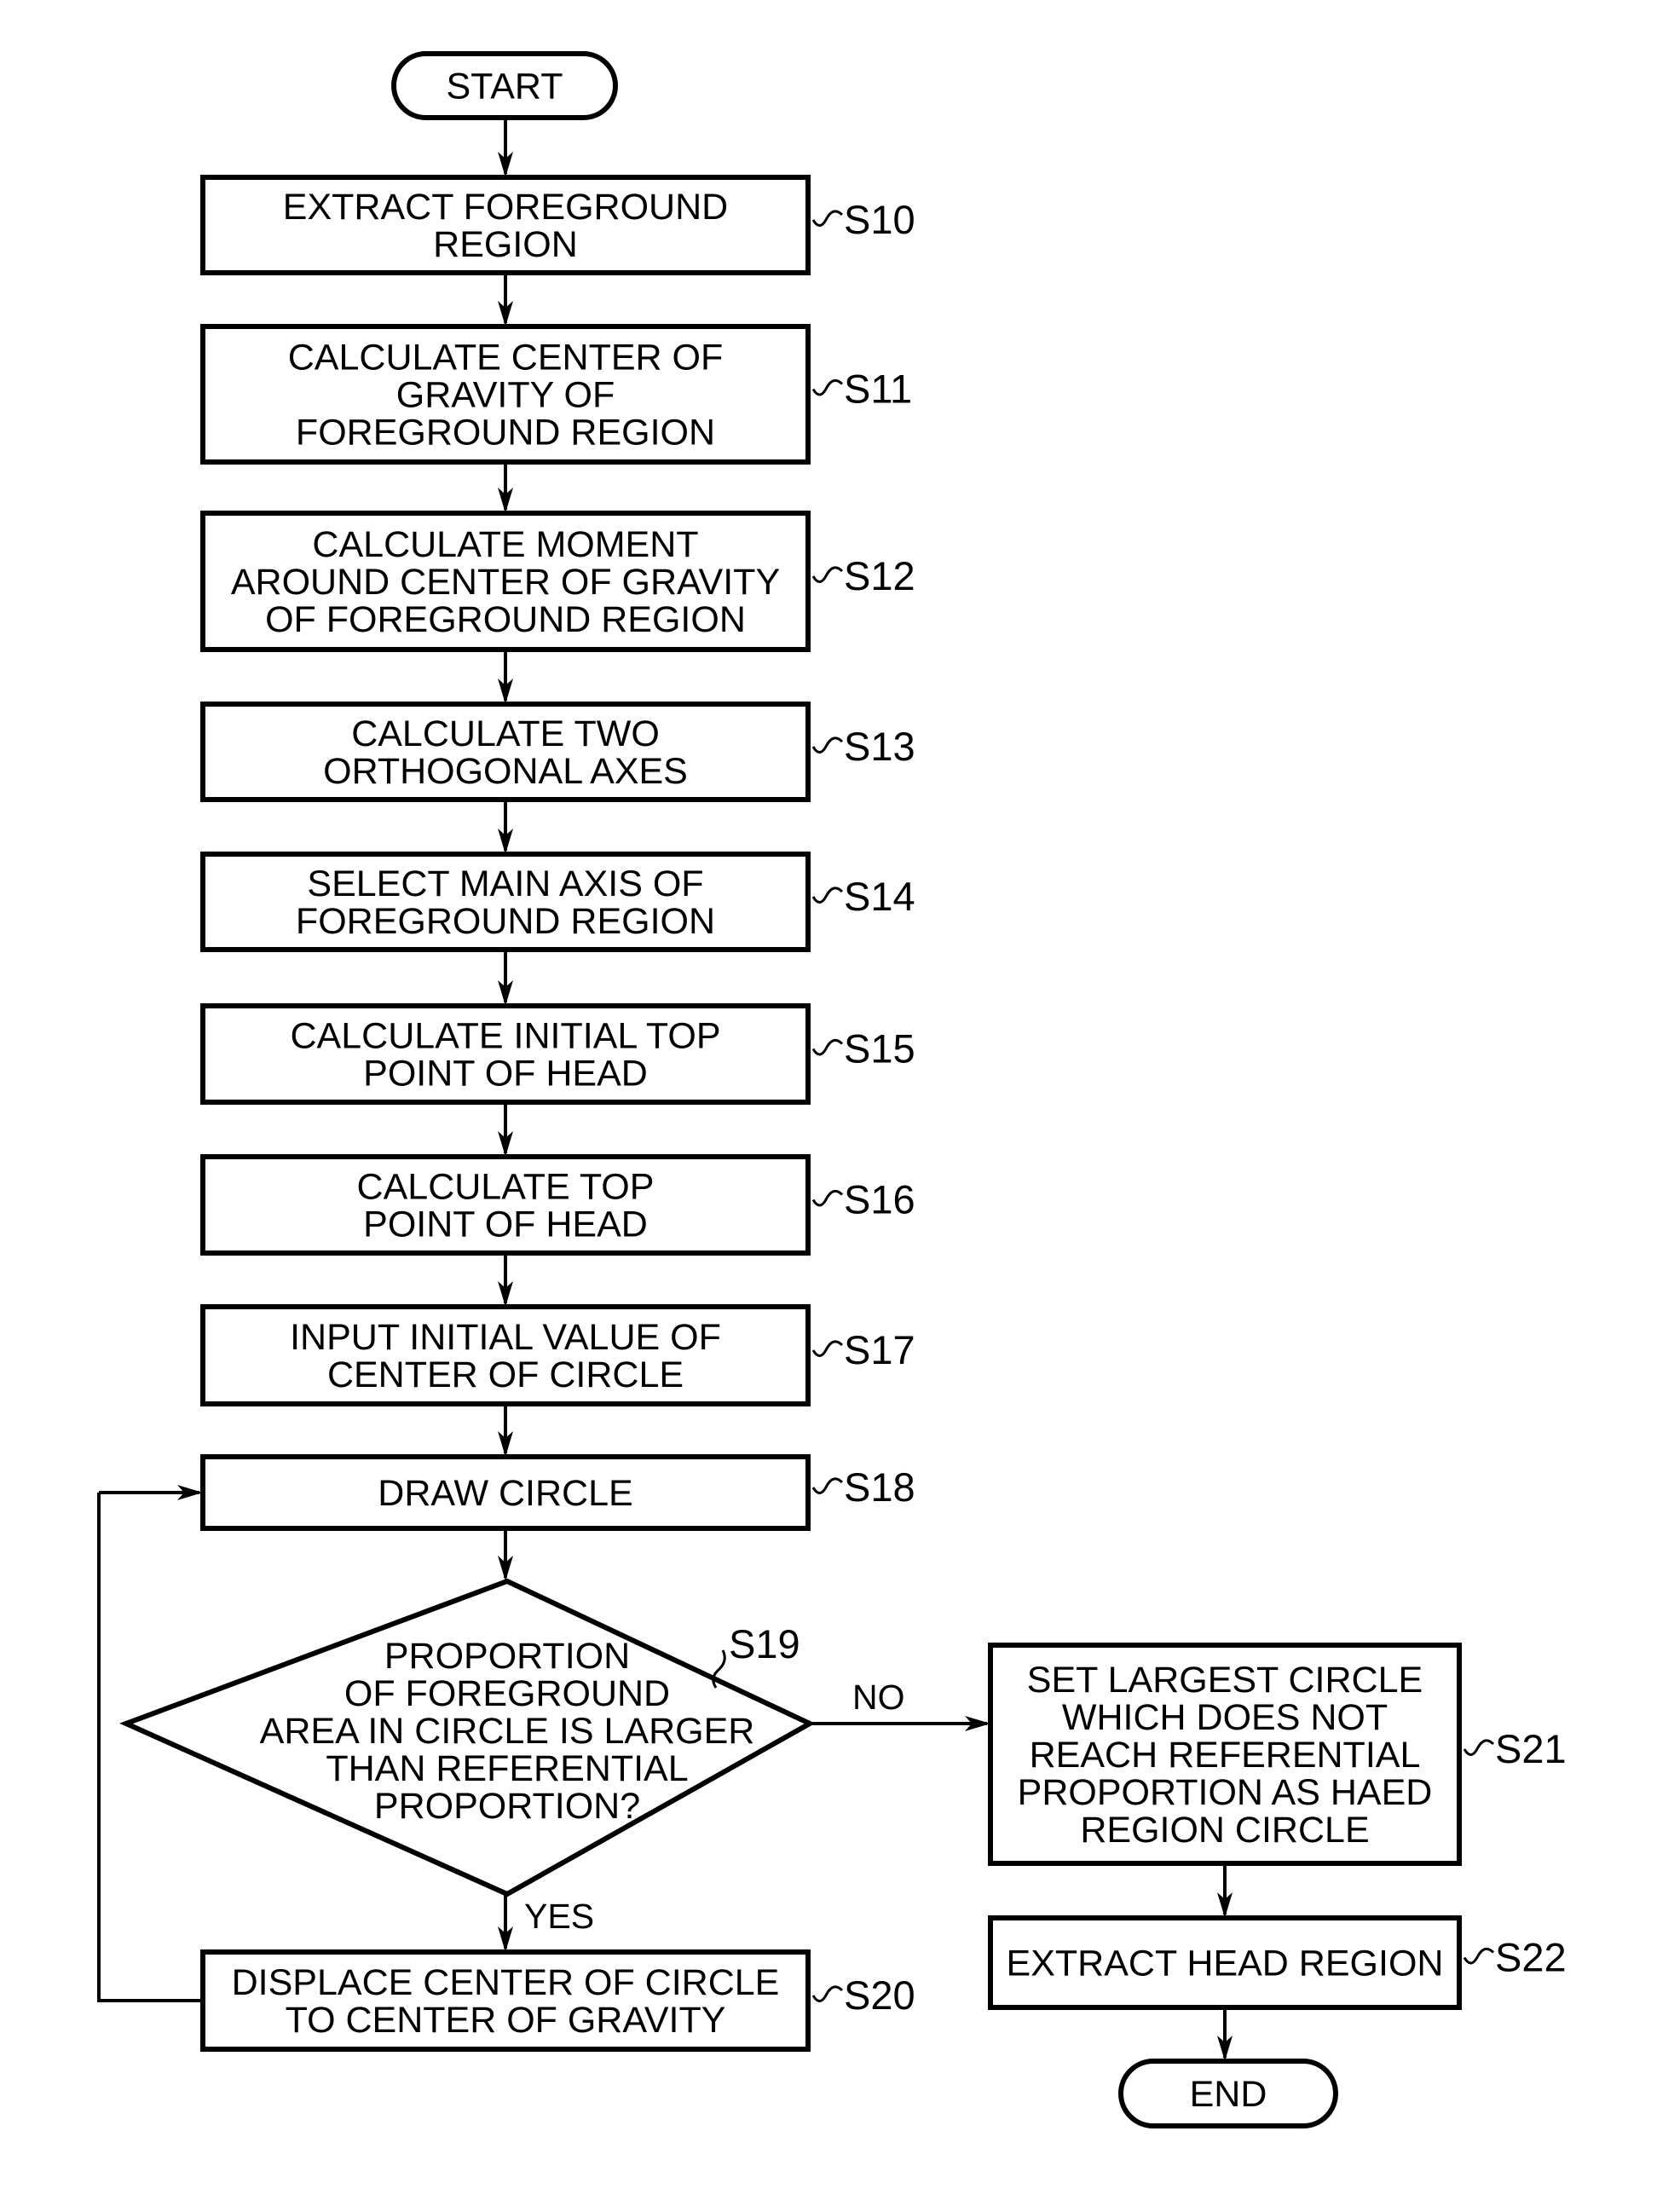  I want to click on process-box-s14: SELECT MAIN AXIS OF FOREGROUND REGION, so click(505, 902).